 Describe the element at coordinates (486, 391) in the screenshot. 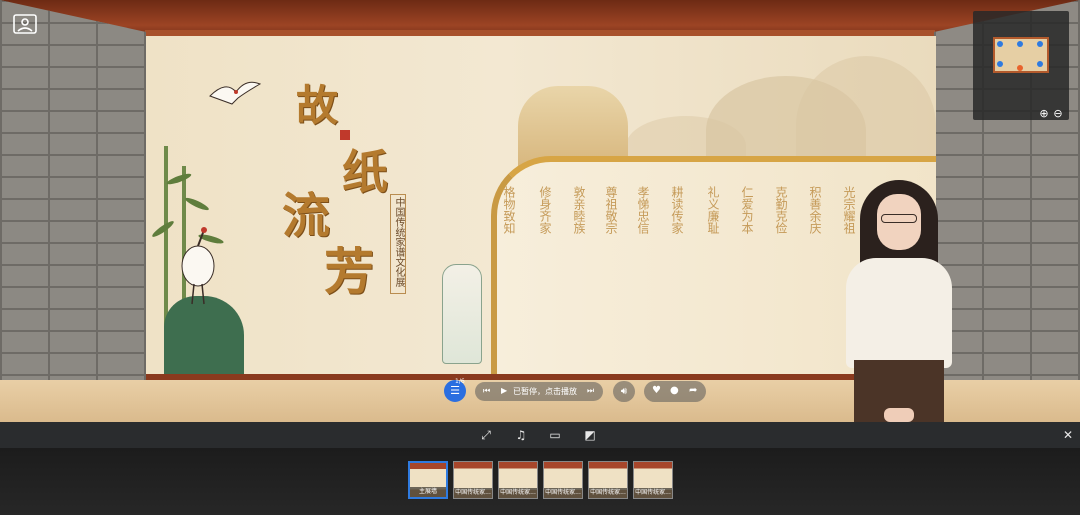

I see `skip-back-icon: ⏮` at that location.